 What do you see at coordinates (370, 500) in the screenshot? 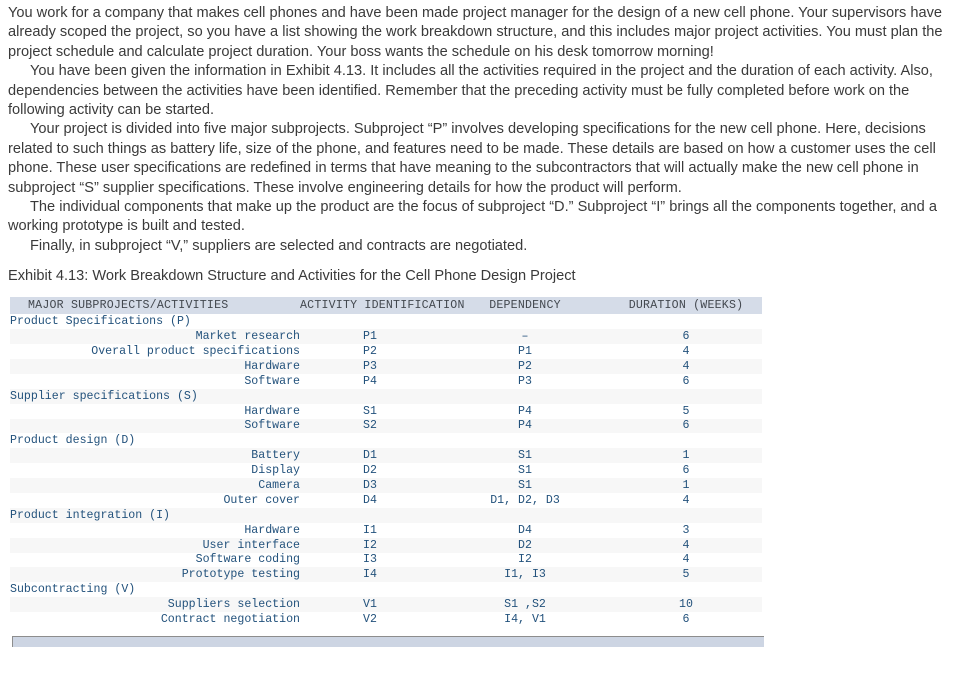
I see `activity-identification: D4` at bounding box center [370, 500].